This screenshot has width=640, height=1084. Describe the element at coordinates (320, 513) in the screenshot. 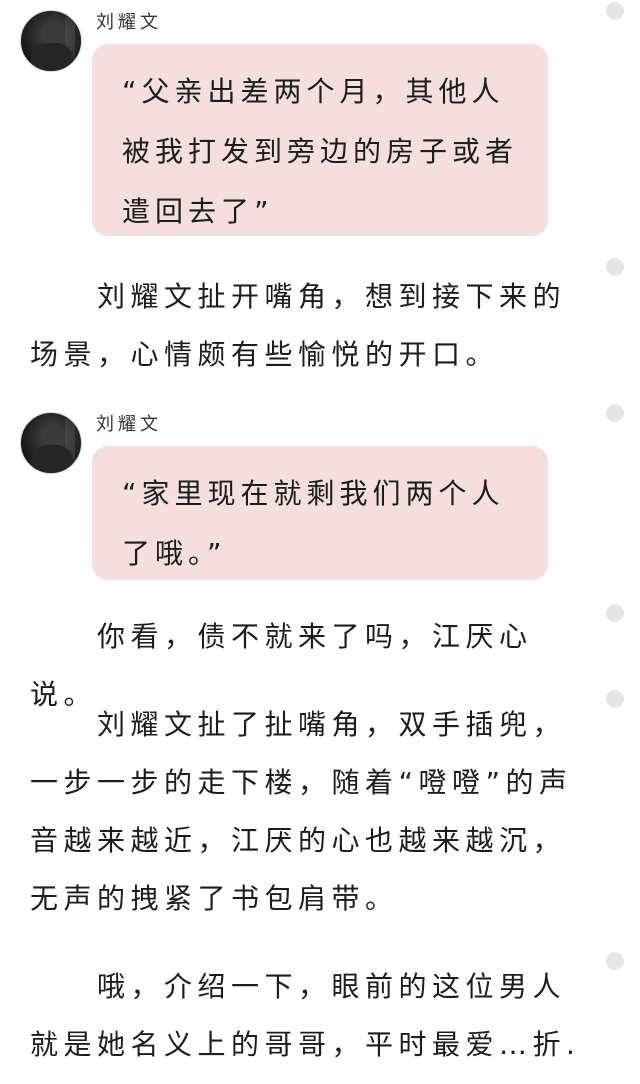

I see `message-bubble: “家里现在就剩我们两个人了哦。”` at that location.